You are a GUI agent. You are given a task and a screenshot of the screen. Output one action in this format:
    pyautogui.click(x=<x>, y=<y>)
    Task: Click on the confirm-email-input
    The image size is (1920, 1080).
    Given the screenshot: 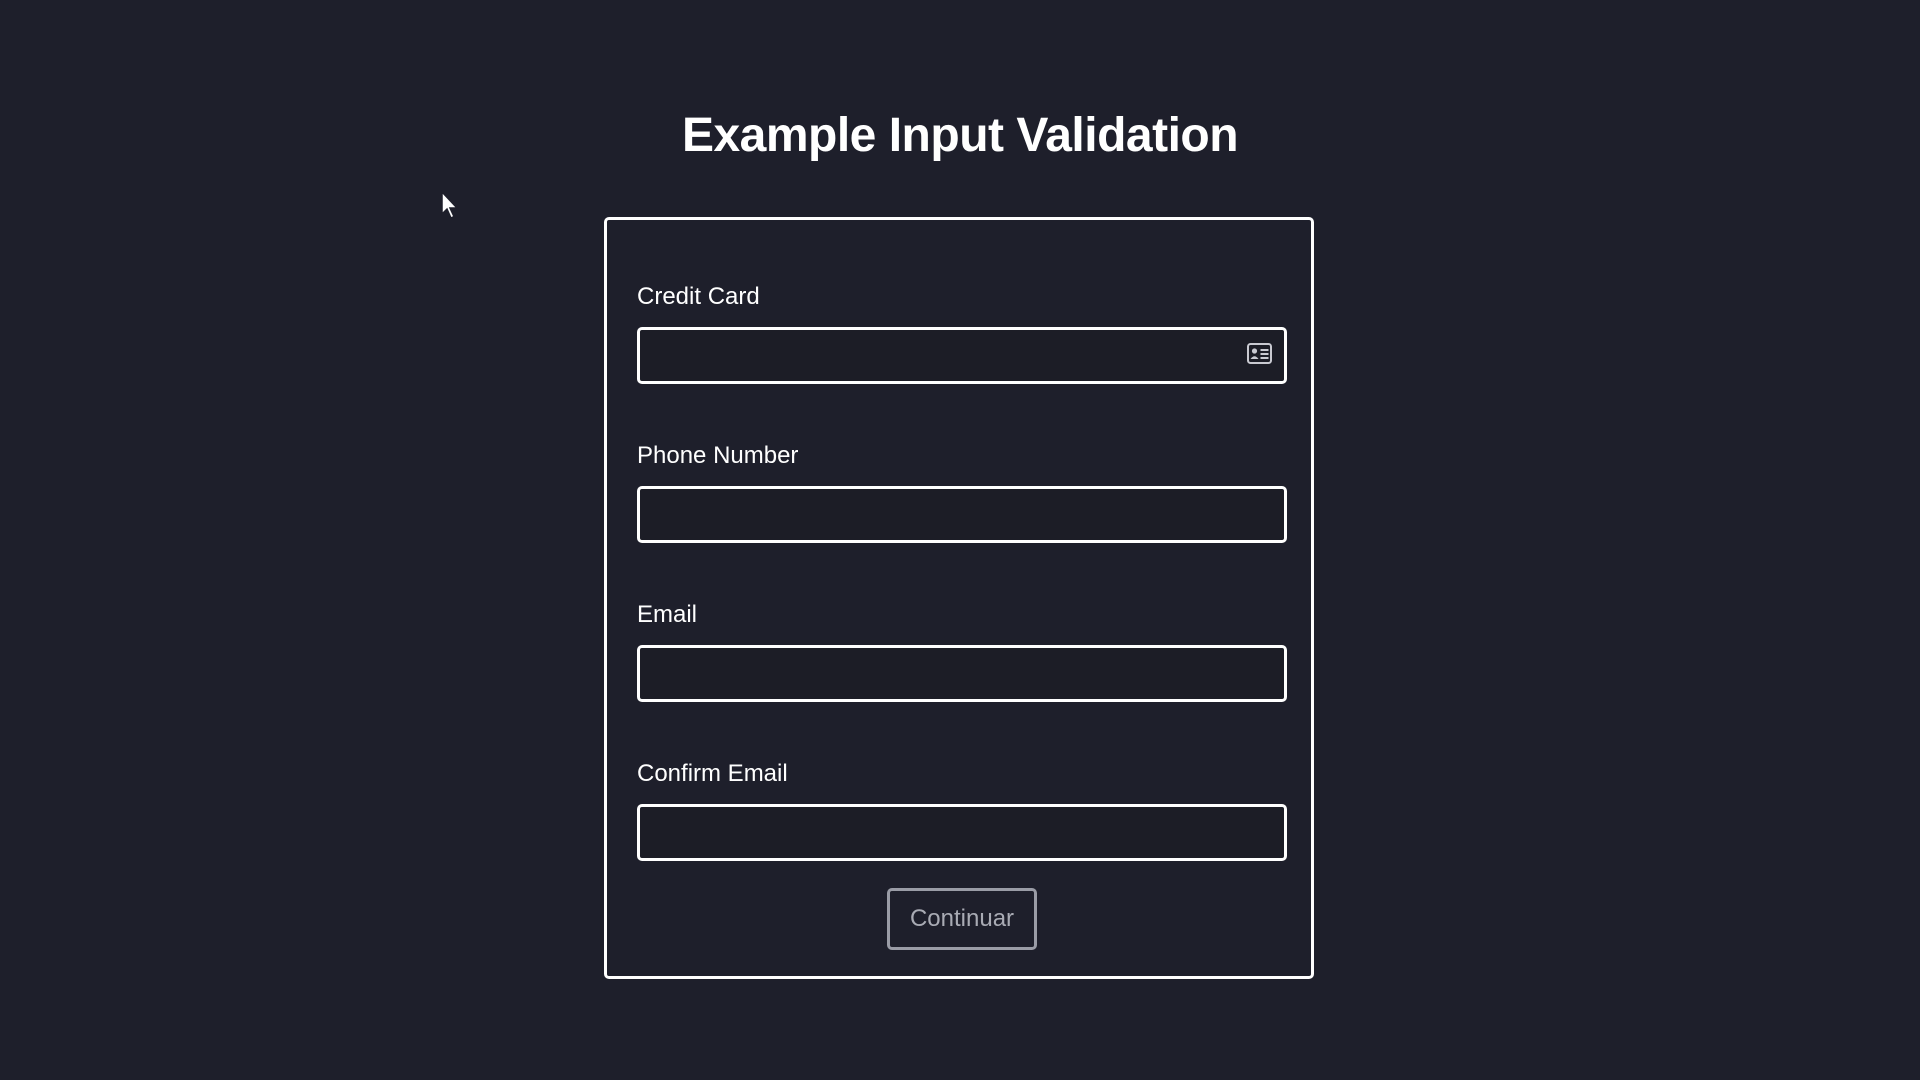 What is the action you would take?
    pyautogui.click(x=962, y=832)
    